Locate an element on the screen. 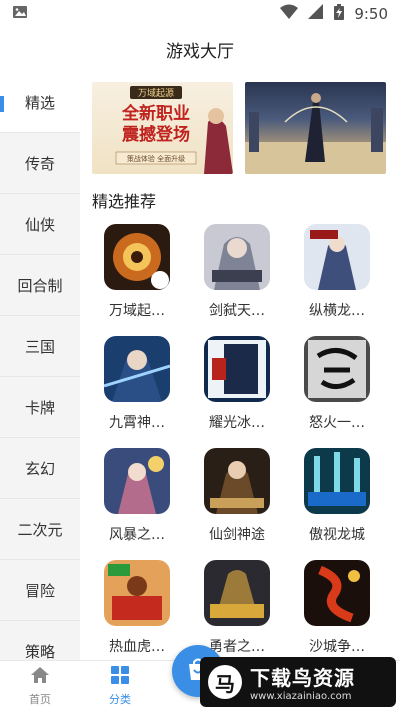  watermark-url: www.xiazainiao.com is located at coordinates (301, 696).